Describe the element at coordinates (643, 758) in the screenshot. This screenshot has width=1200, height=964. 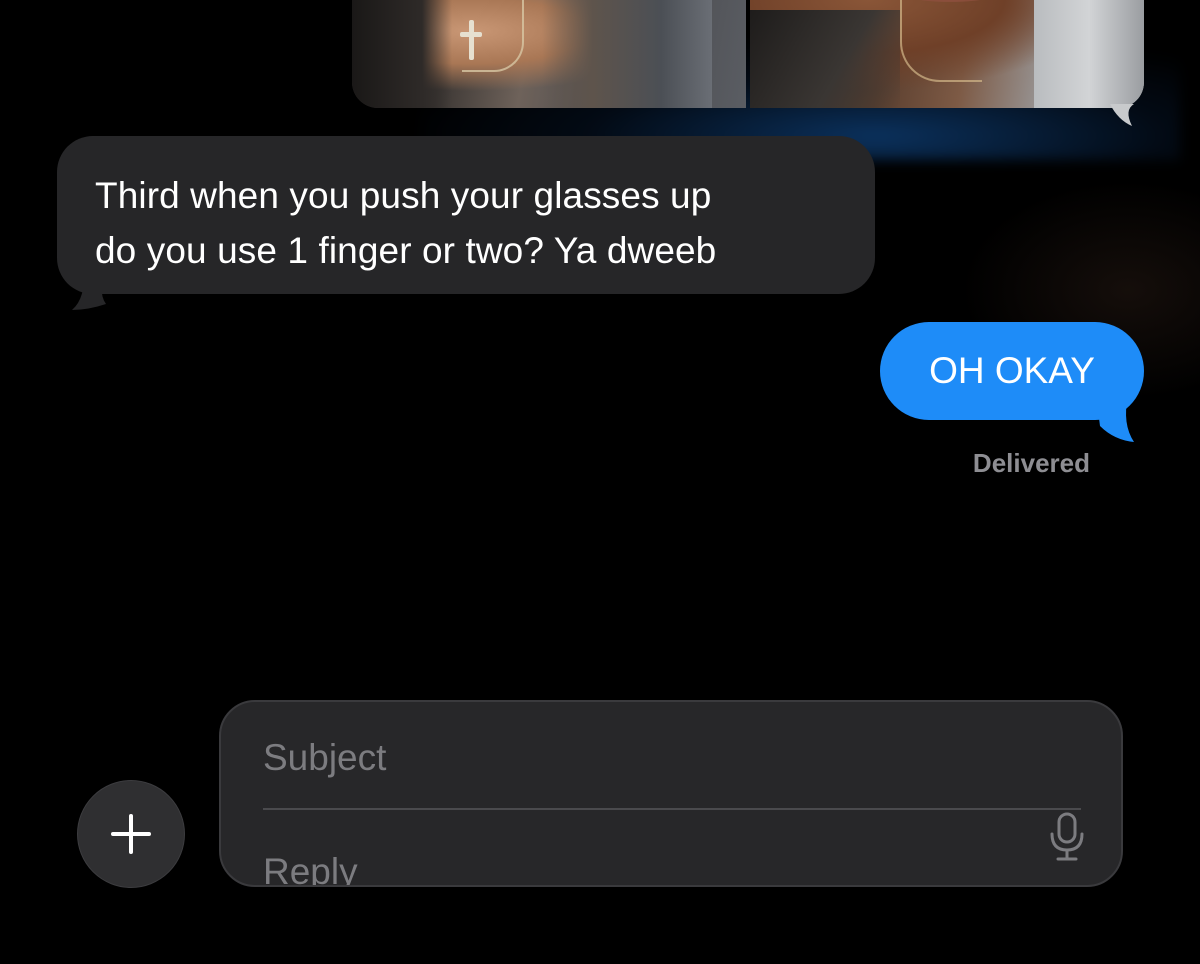
I see `subject-input` at that location.